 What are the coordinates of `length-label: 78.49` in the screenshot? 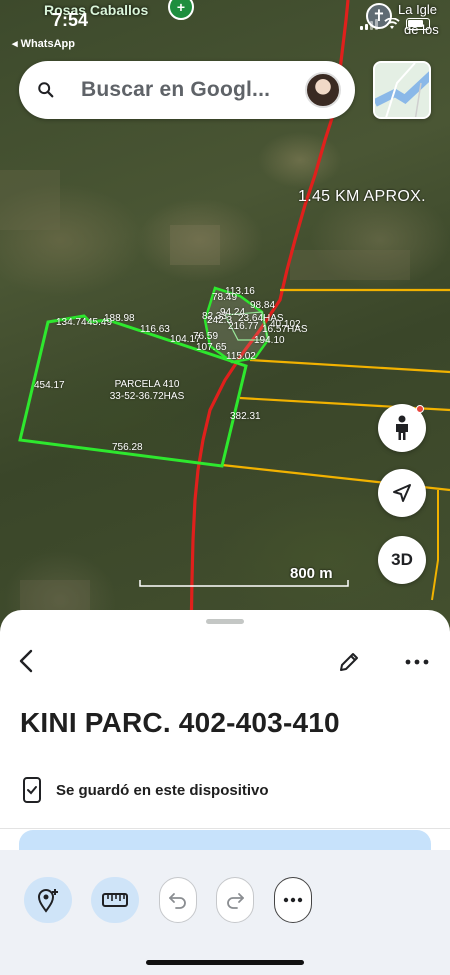 It's located at (225, 297).